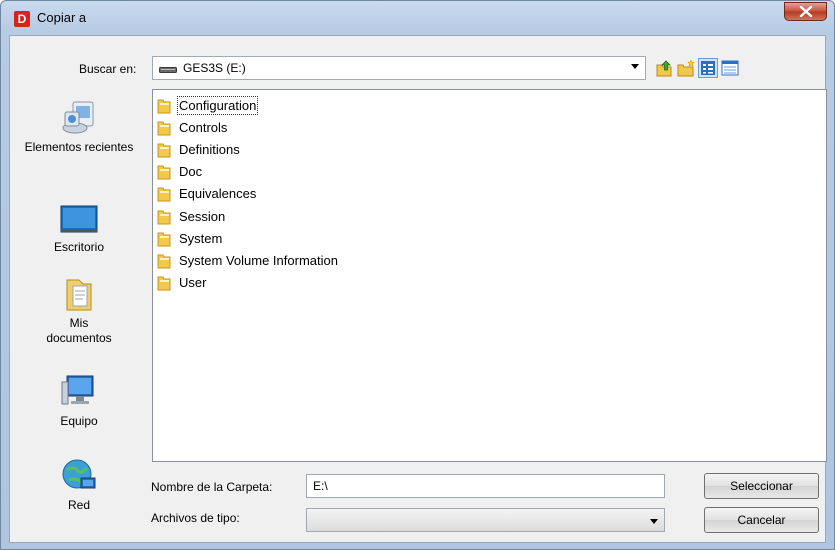 The image size is (835, 550). What do you see at coordinates (485, 520) in the screenshot?
I see `file-type-combo` at bounding box center [485, 520].